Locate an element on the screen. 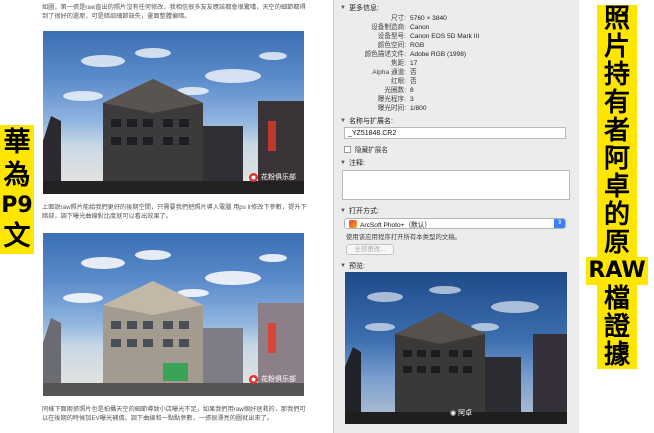 The height and width of the screenshot is (433, 654). caption-char: 卓 is located at coordinates (617, 187).